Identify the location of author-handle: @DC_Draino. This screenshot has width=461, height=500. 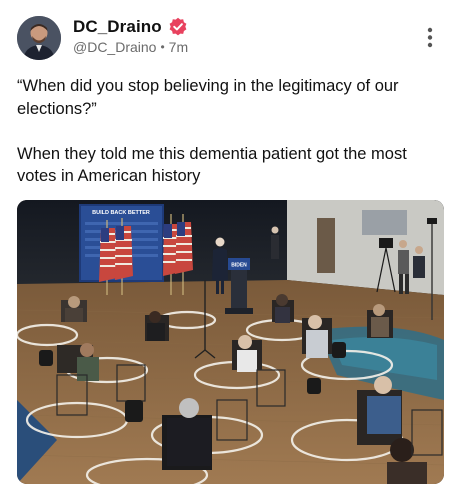
(114, 47).